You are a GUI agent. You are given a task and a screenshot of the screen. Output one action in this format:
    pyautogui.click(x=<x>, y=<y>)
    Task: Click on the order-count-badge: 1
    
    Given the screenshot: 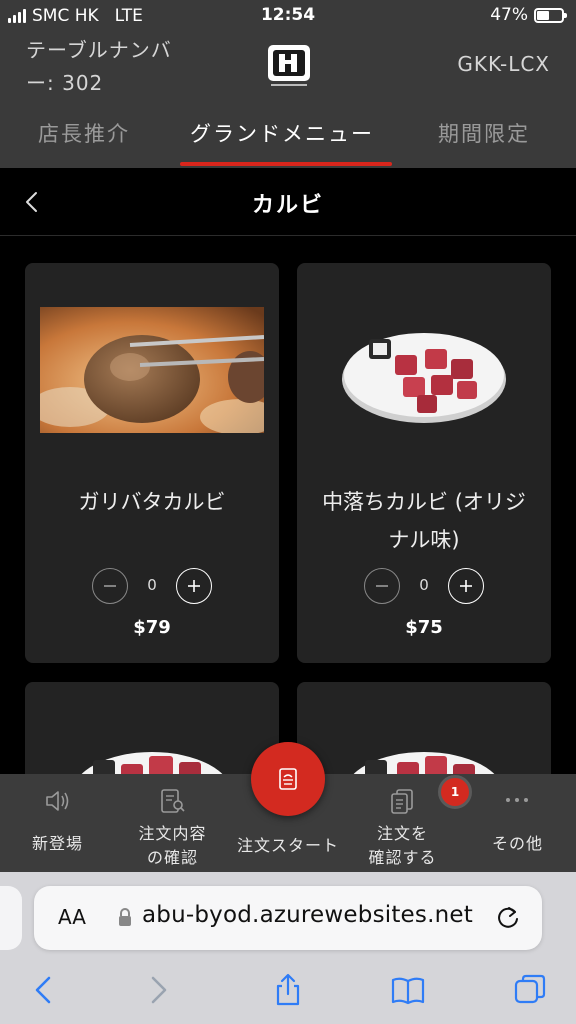 What is the action you would take?
    pyautogui.click(x=455, y=792)
    